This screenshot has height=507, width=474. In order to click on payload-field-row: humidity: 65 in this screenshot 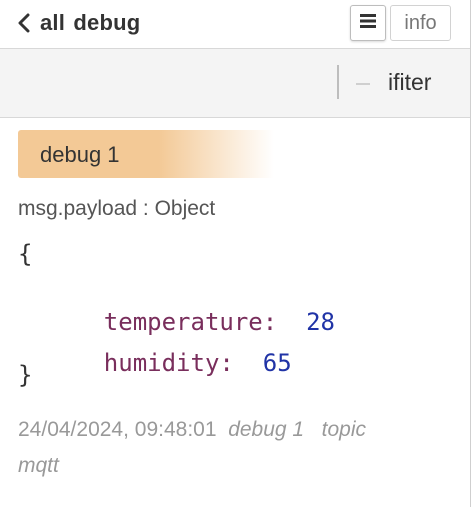, I will do `click(169, 363)`.